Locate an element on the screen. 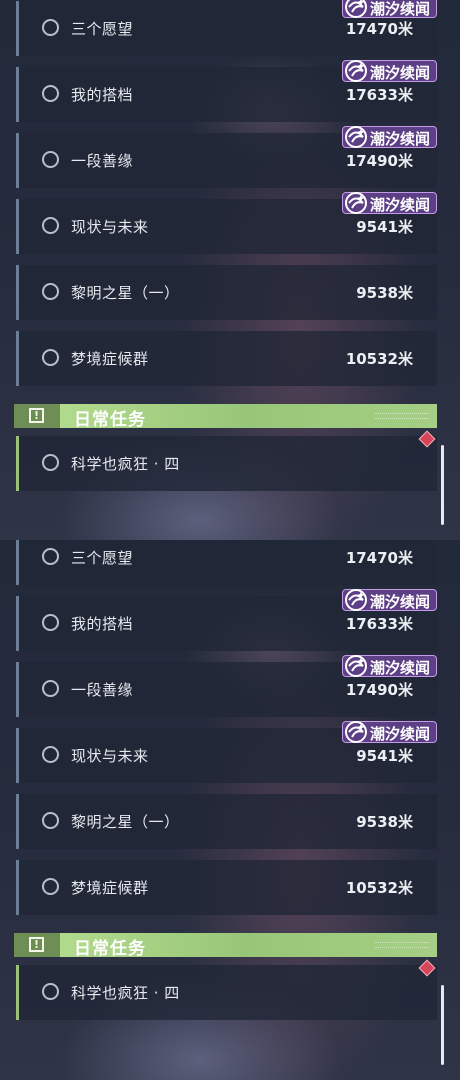 The width and height of the screenshot is (460, 1080). quest-item: 三个愿望 17470米 is located at coordinates (226, 562).